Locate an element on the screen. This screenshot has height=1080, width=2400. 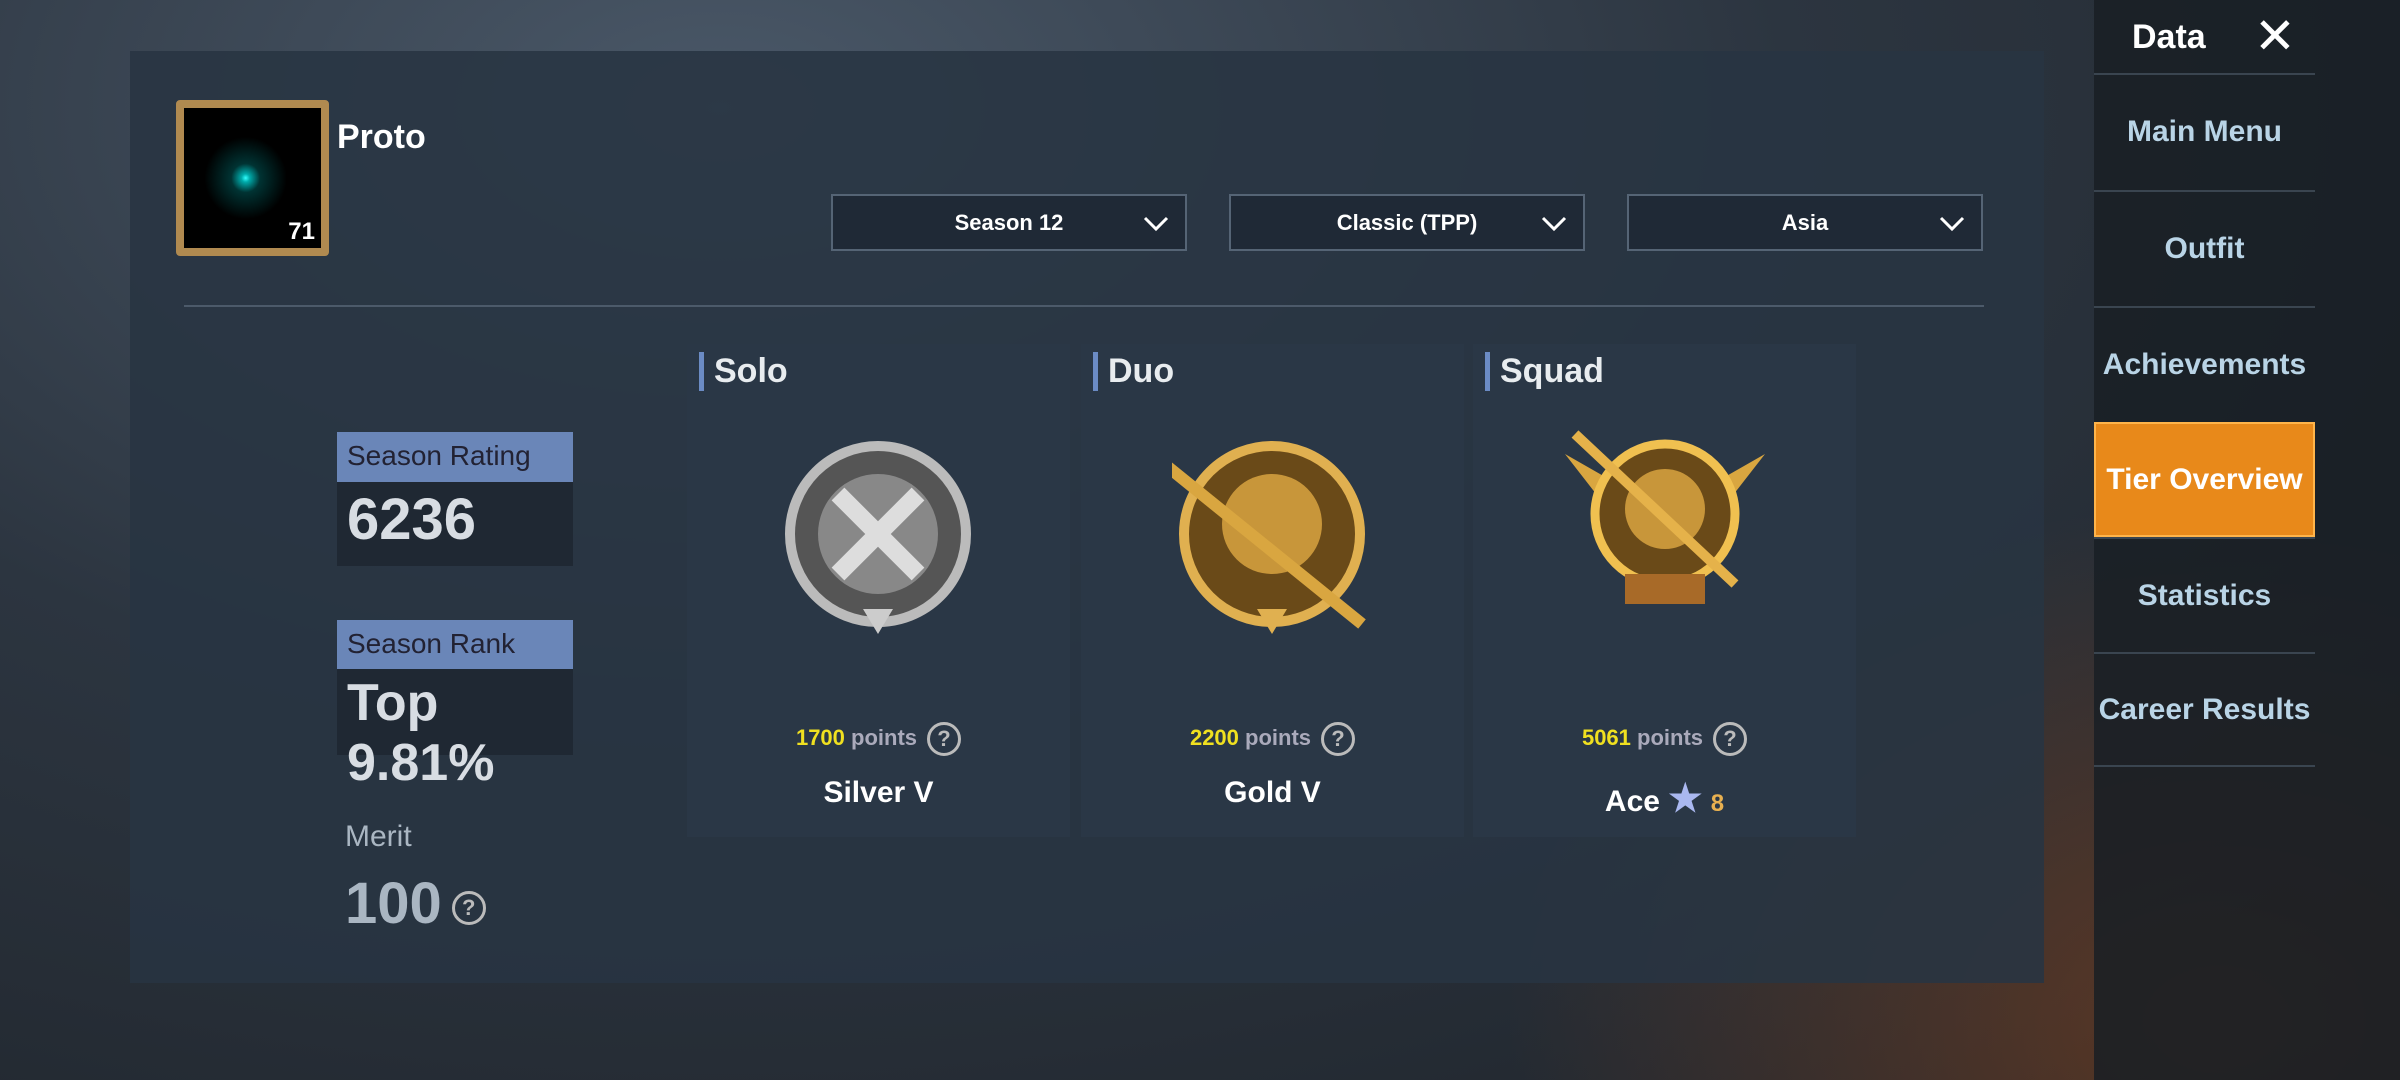
card-title: Solo is located at coordinates (743, 371).